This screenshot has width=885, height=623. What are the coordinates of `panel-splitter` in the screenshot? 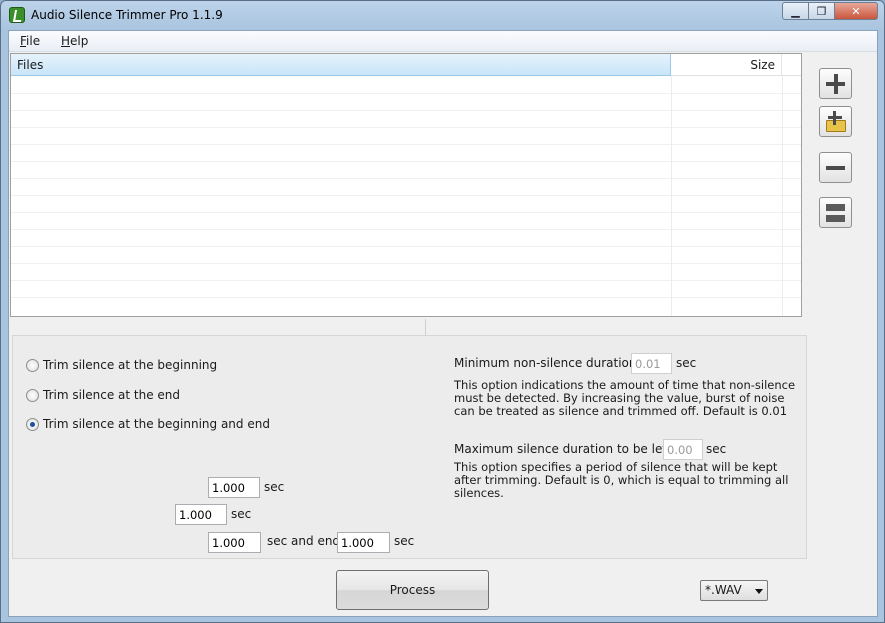 It's located at (407, 327).